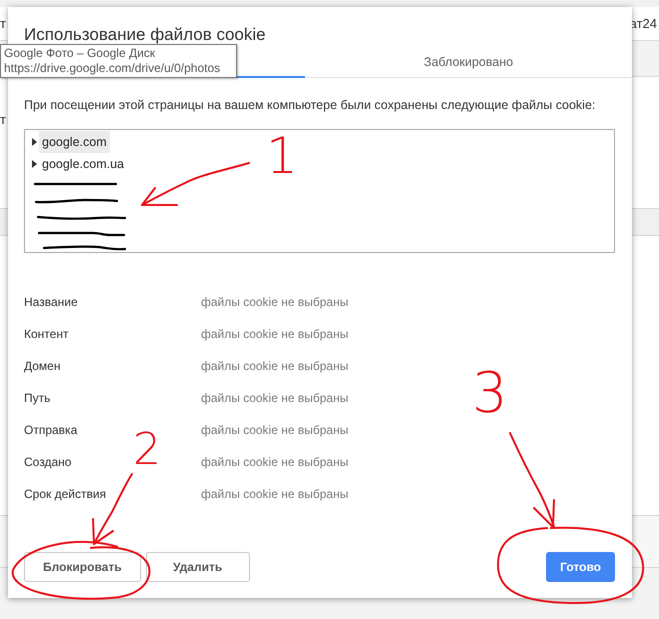 This screenshot has height=619, width=659. I want to click on field-label: Домен, so click(43, 366).